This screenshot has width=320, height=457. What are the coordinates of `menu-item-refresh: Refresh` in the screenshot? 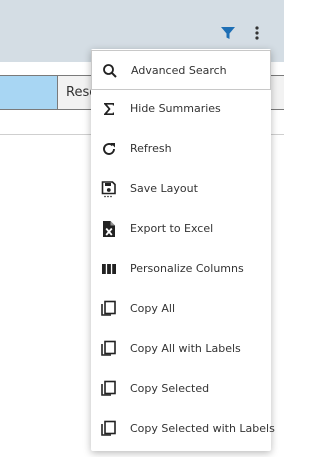 It's located at (181, 149).